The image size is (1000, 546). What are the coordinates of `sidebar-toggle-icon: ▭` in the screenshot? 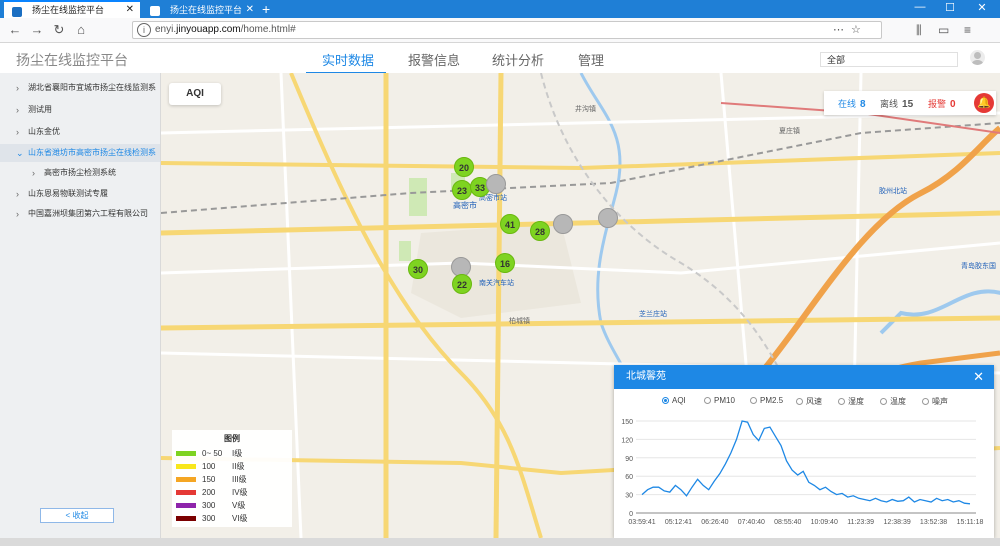 It's located at (943, 30).